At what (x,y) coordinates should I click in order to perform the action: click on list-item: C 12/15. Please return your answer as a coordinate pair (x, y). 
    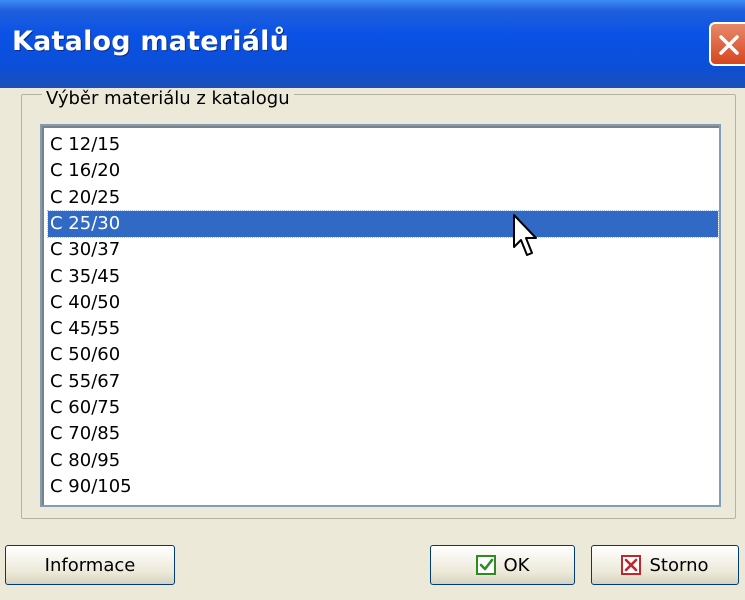
    Looking at the image, I should click on (383, 145).